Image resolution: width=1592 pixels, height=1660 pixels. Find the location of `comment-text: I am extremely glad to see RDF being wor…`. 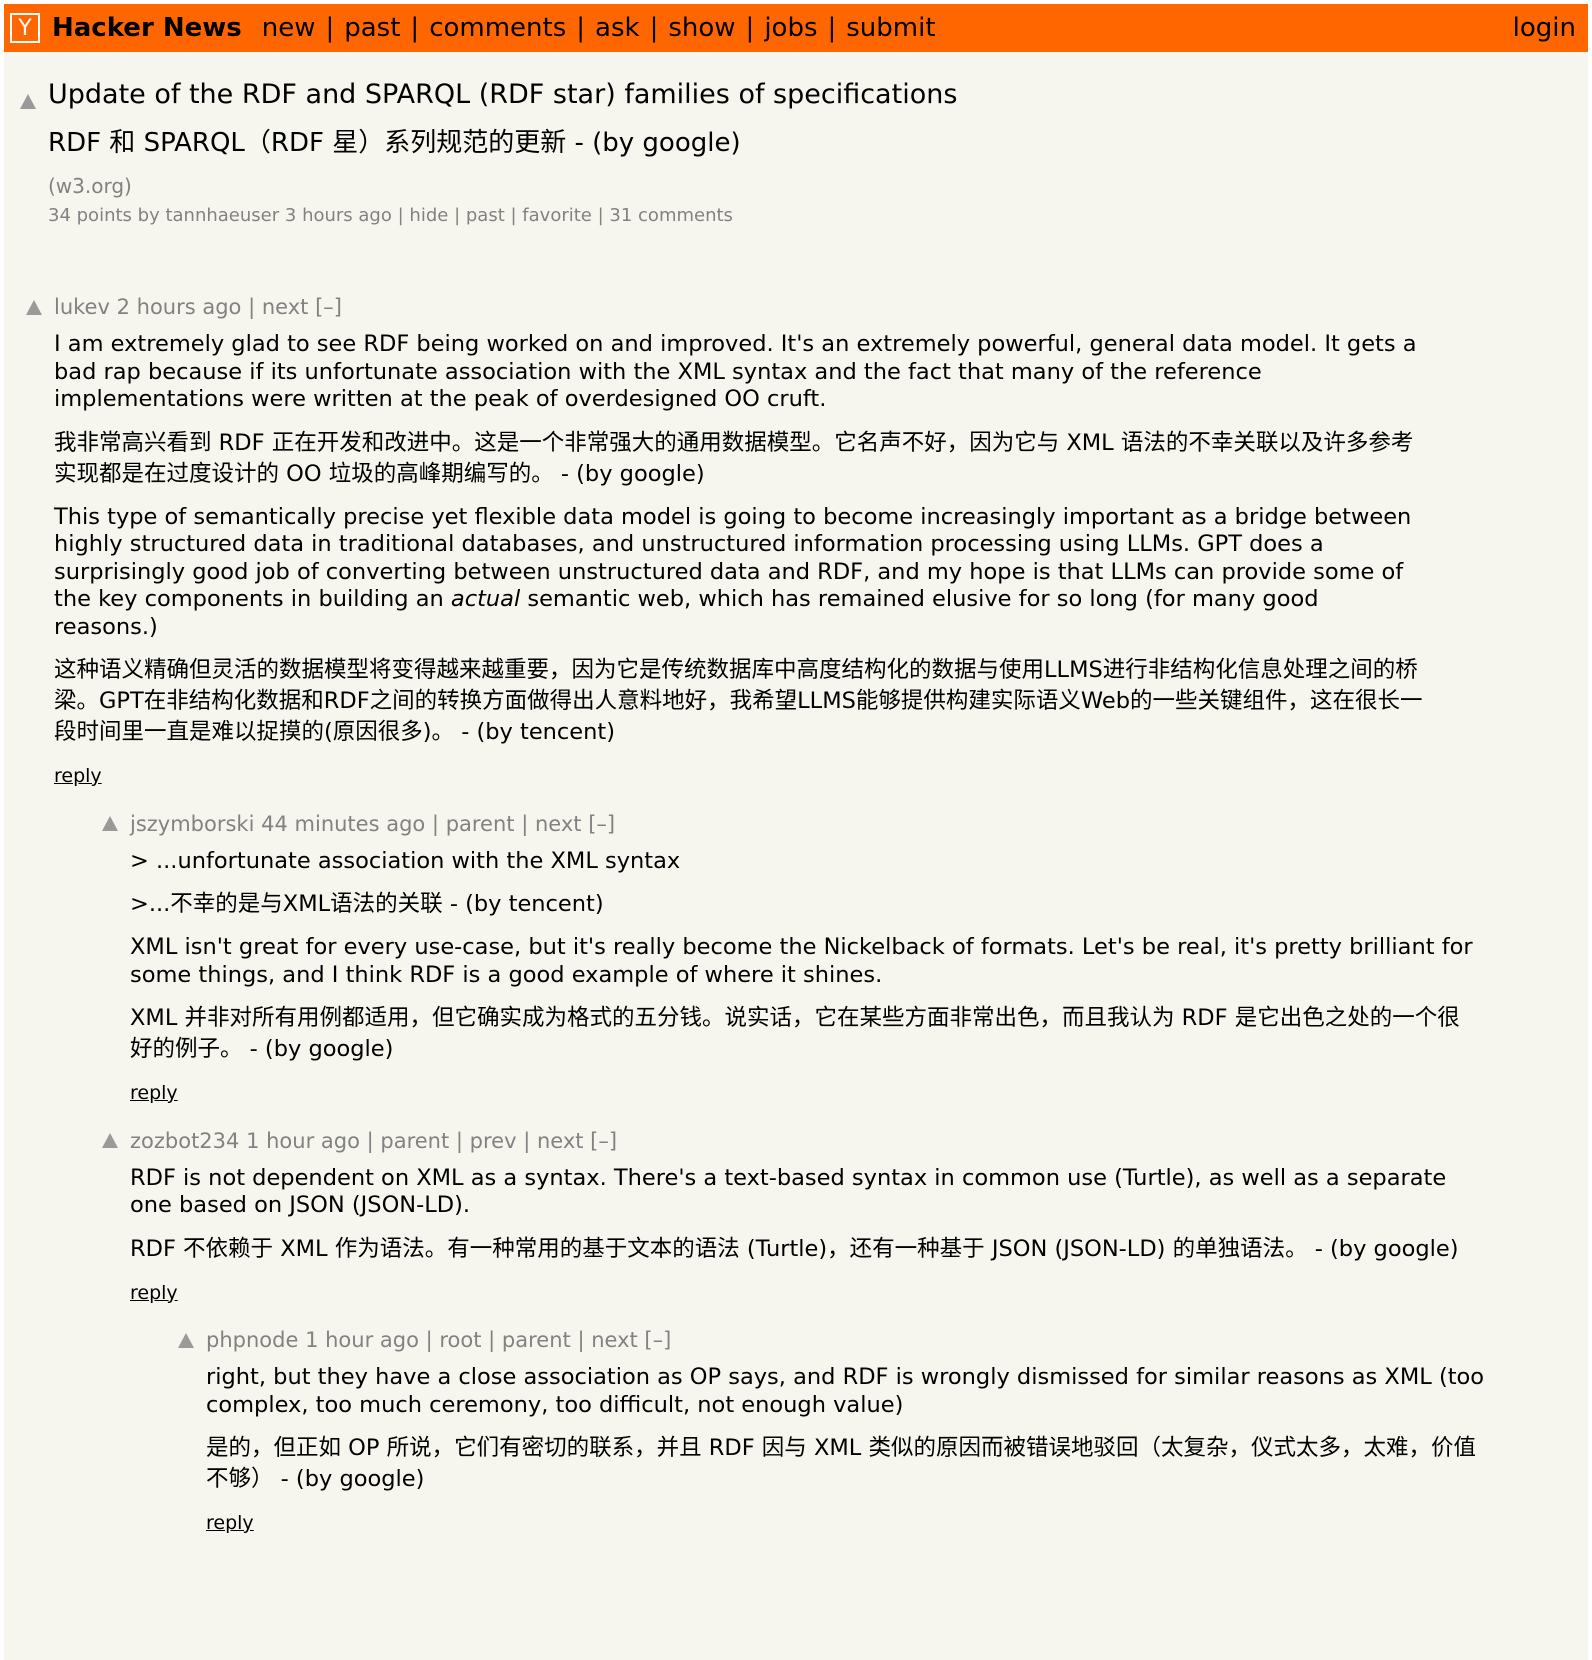

comment-text: I am extremely glad to see RDF being wor… is located at coordinates (735, 371).